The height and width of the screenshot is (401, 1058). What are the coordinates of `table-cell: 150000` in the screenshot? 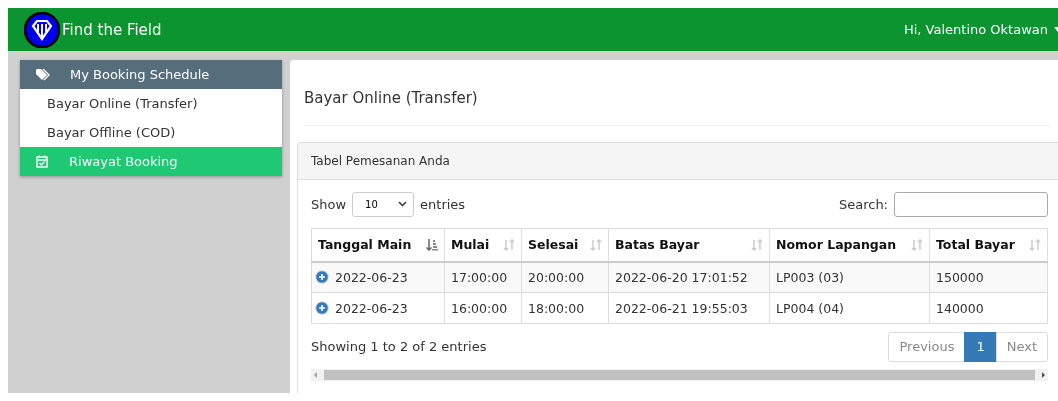 It's located at (988, 277).